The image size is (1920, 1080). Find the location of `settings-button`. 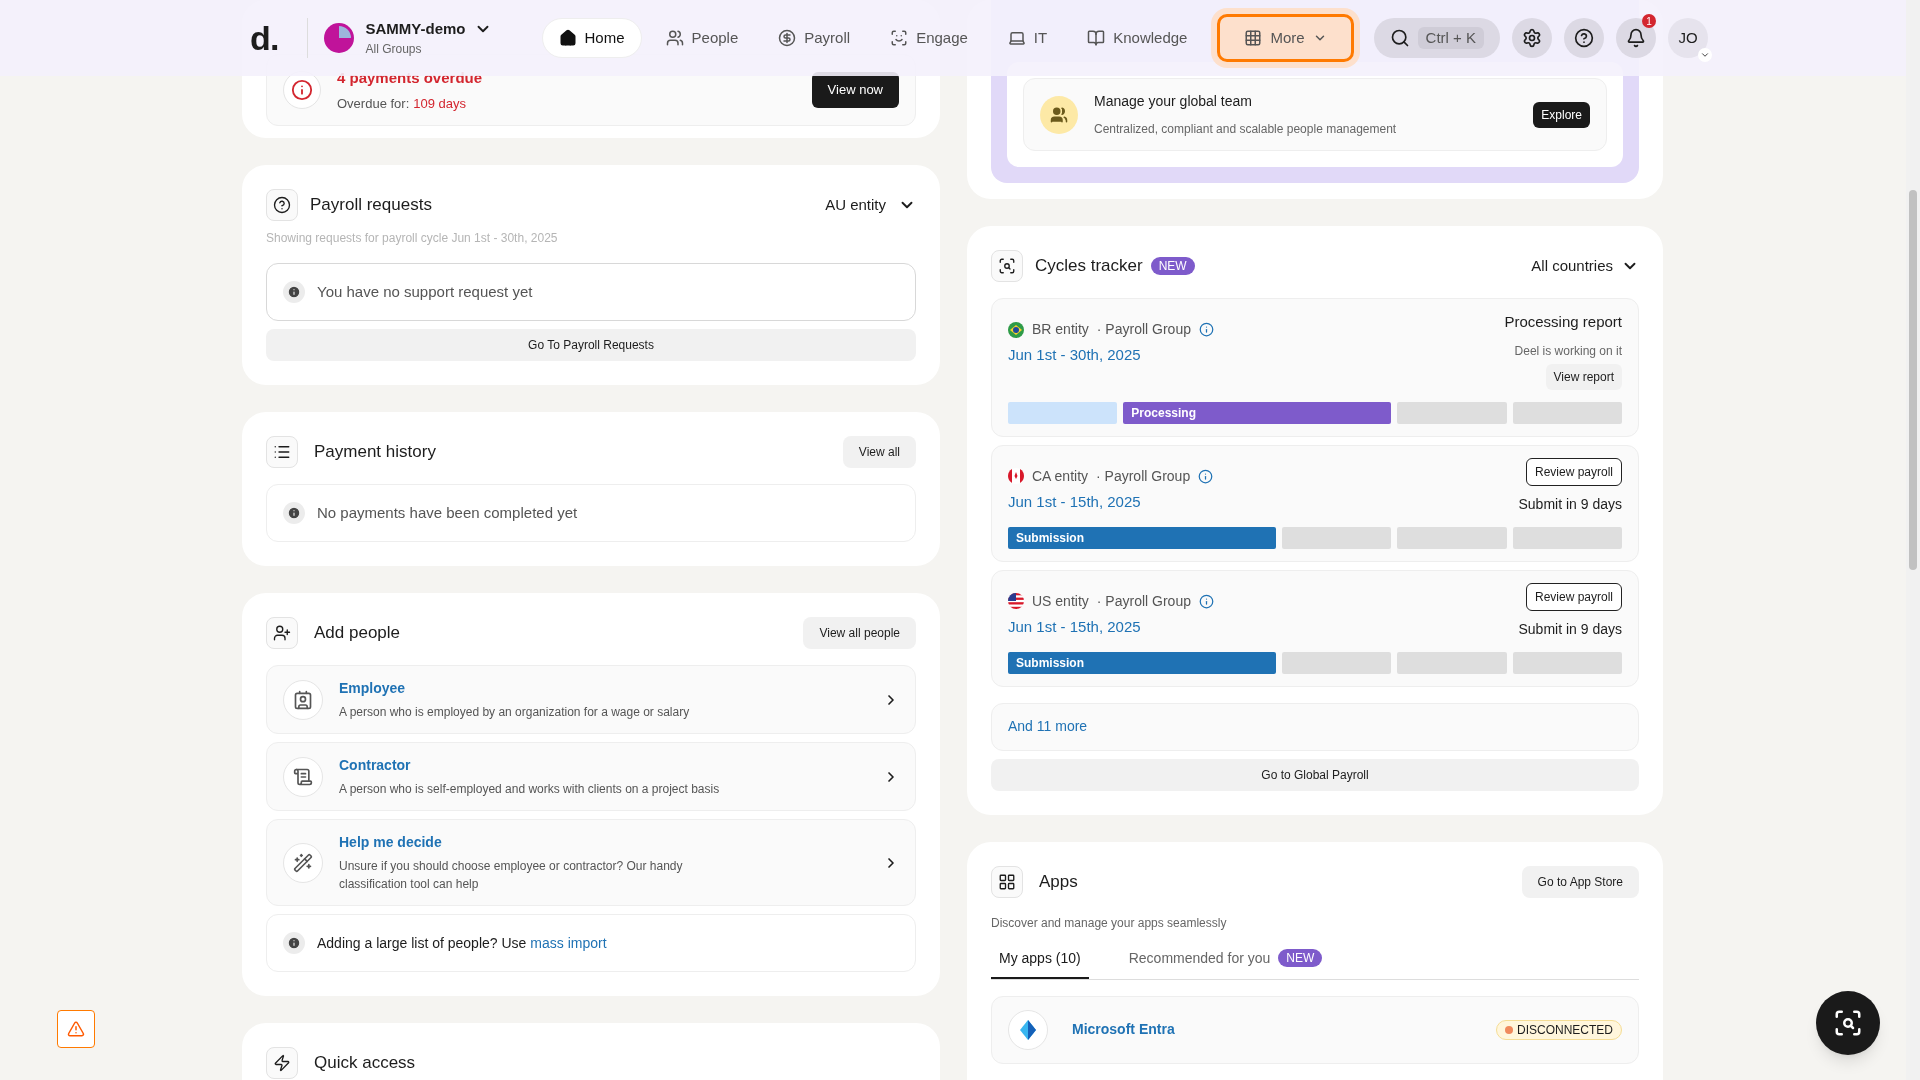

settings-button is located at coordinates (1532, 38).